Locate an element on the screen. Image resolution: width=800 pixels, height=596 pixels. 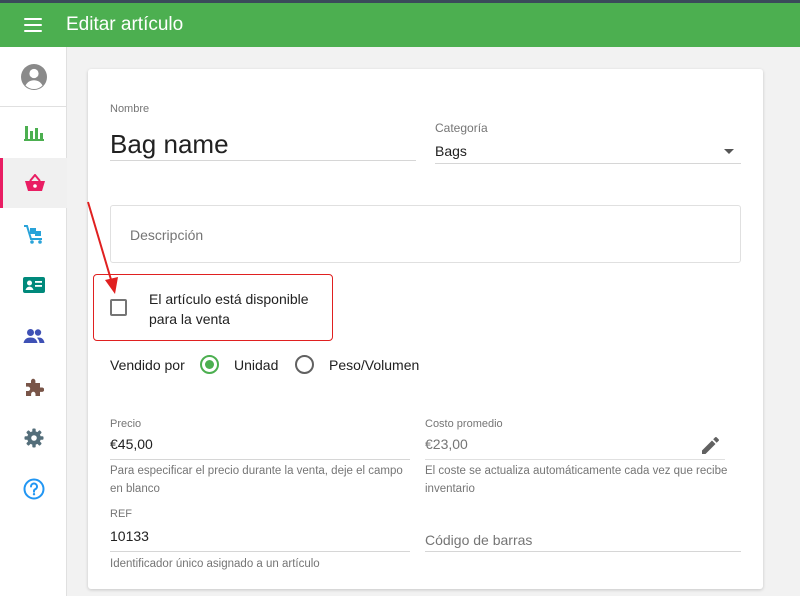
radio-unit-label: Unidad is located at coordinates (256, 365).